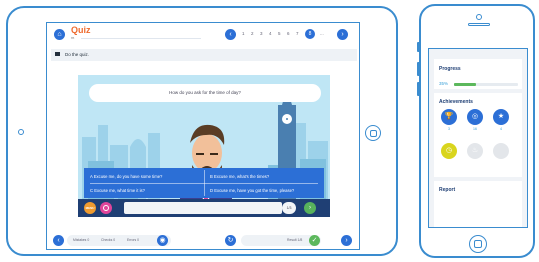 The image size is (539, 262). Describe the element at coordinates (270, 33) in the screenshot. I see `page-number: 4` at that location.